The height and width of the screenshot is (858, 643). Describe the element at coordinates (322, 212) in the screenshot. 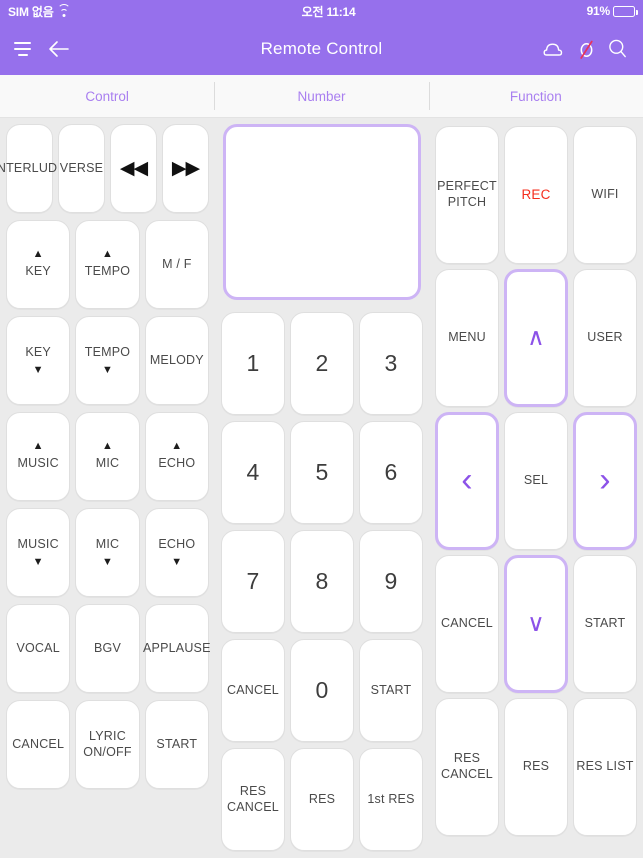

I see `number-display` at that location.